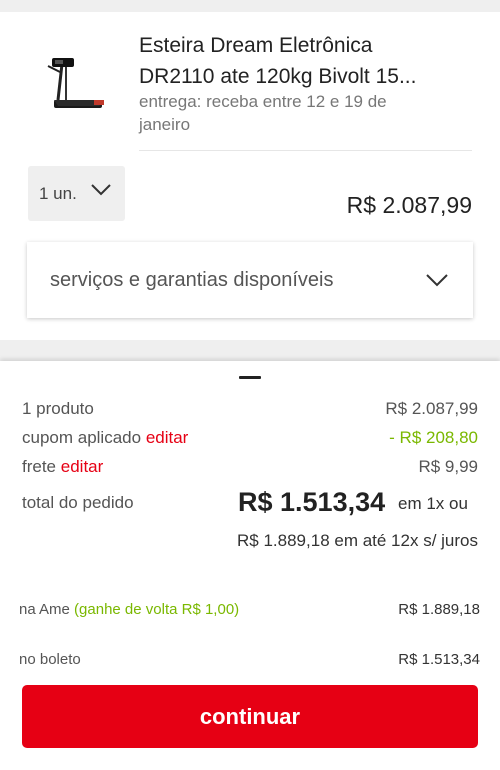  Describe the element at coordinates (433, 437) in the screenshot. I see `coupon-value: - R$ 208,80` at that location.